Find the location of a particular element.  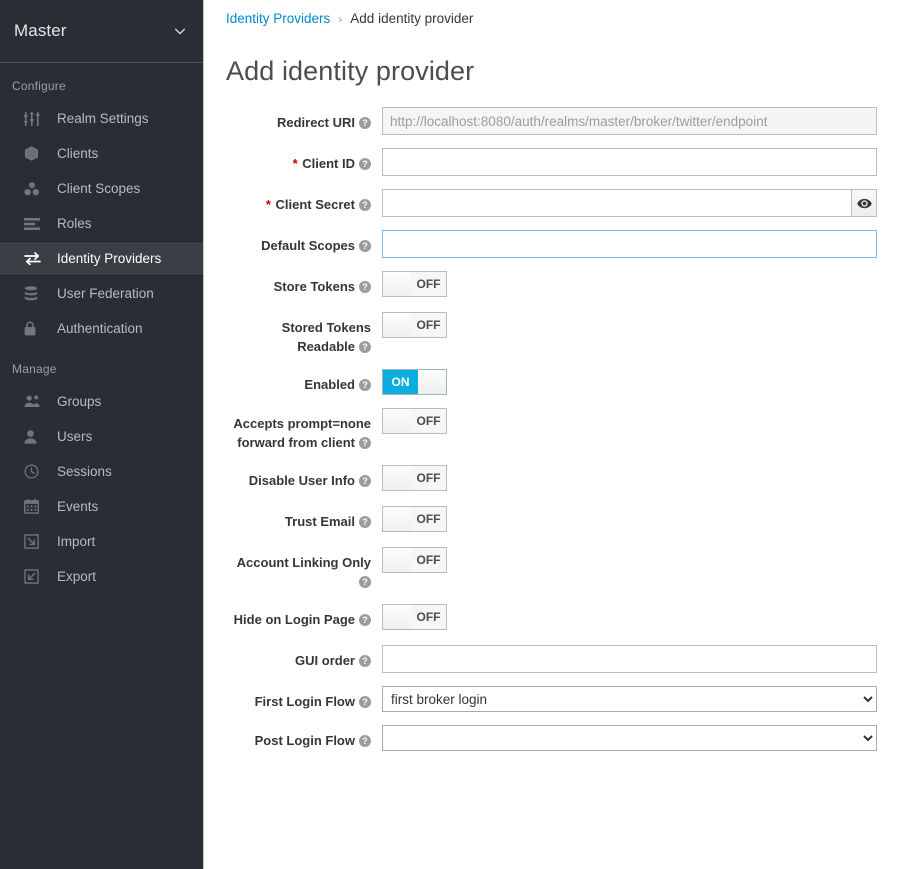

form-row-redirect-uri: Redirect URI? is located at coordinates (564, 121).